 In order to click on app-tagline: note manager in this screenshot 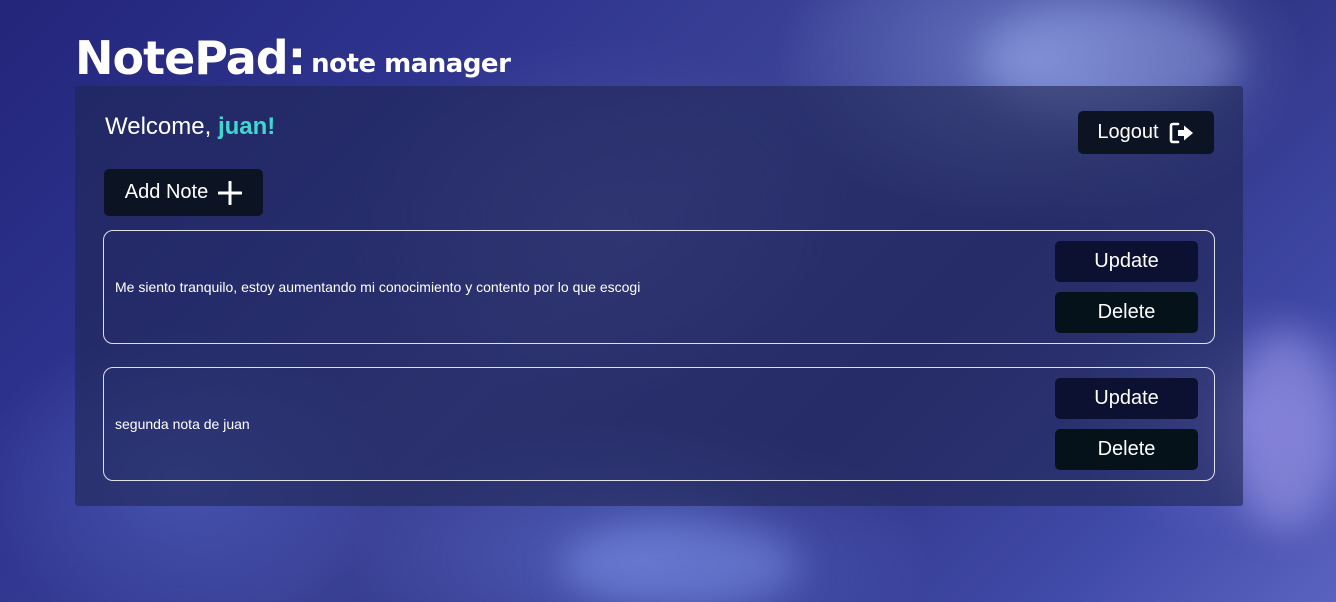, I will do `click(411, 64)`.